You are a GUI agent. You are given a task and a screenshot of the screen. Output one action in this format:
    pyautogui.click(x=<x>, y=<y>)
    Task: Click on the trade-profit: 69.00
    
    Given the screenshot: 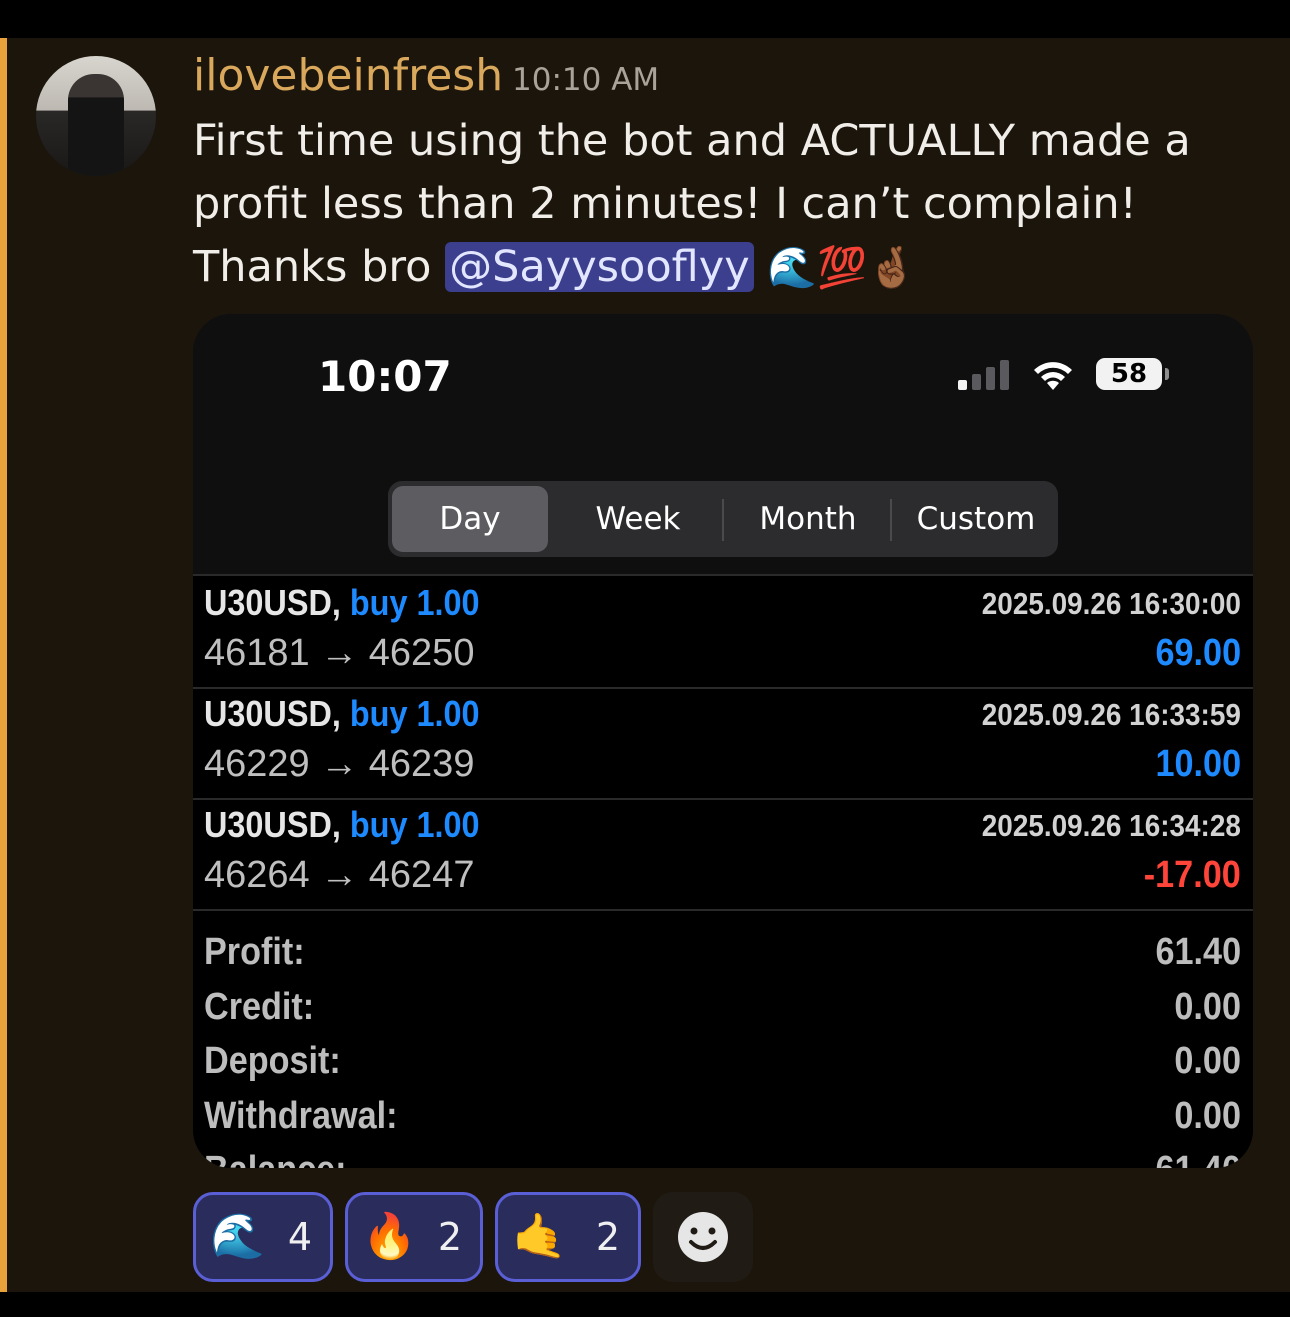 What is the action you would take?
    pyautogui.click(x=1198, y=653)
    